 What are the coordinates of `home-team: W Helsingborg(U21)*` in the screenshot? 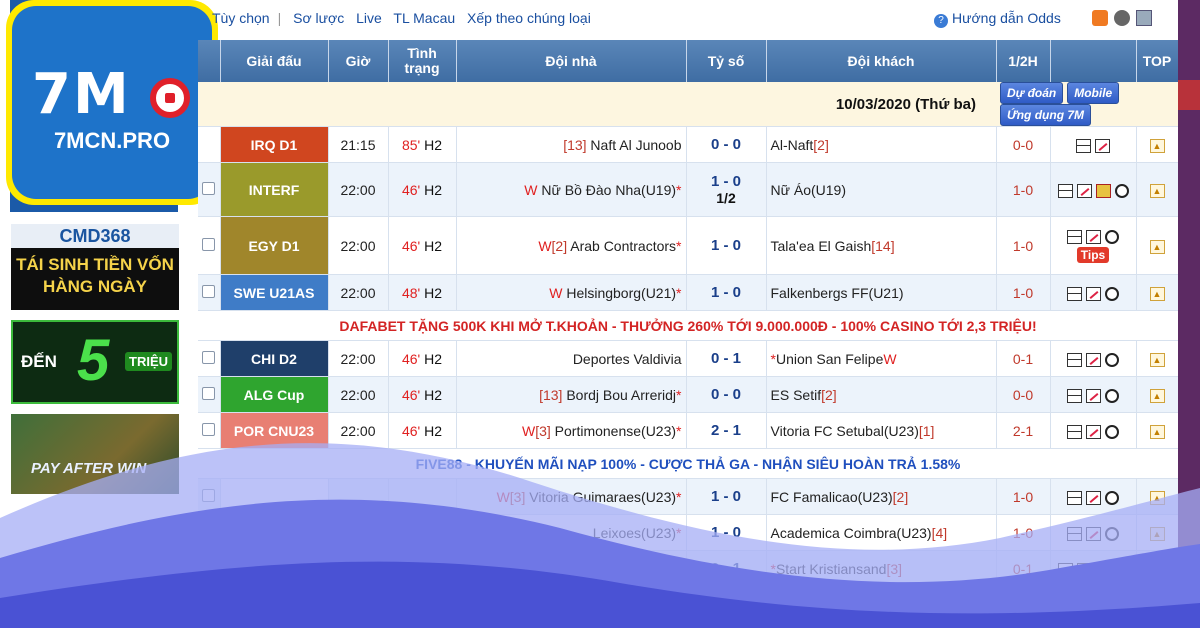 It's located at (571, 292).